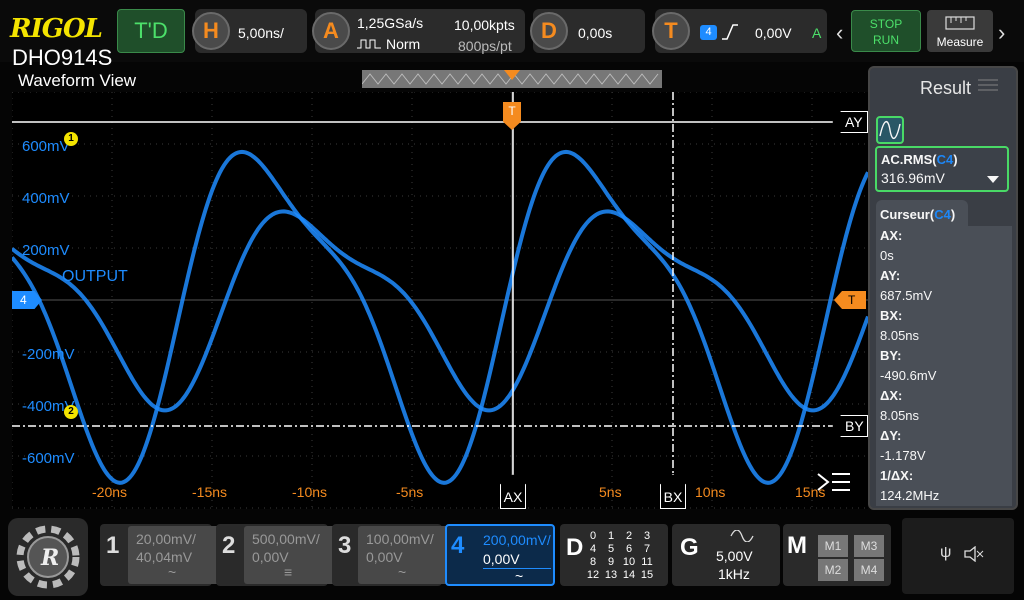  Describe the element at coordinates (211, 31) in the screenshot. I see `horizontal-key: H` at that location.